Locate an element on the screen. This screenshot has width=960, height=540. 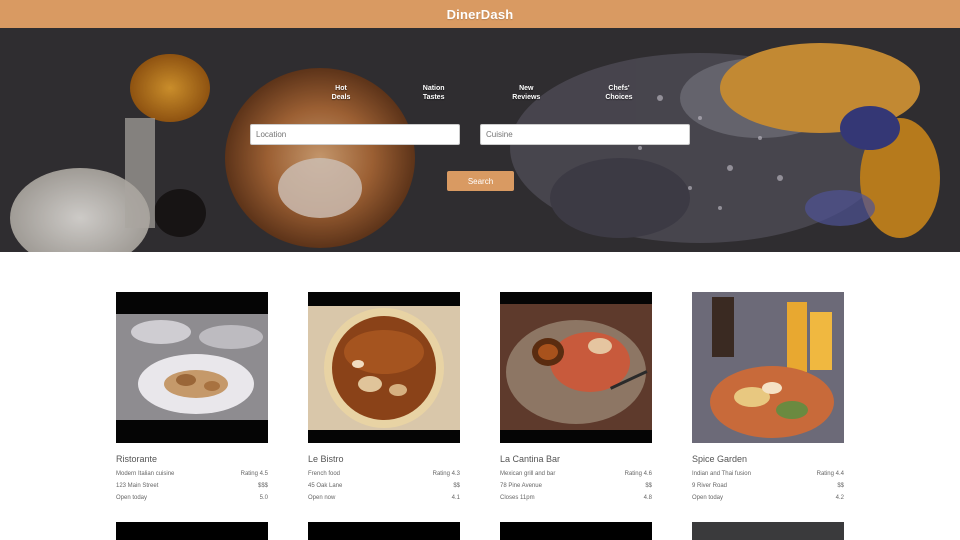
restaurant-name: Spice Garden is located at coordinates (768, 460).